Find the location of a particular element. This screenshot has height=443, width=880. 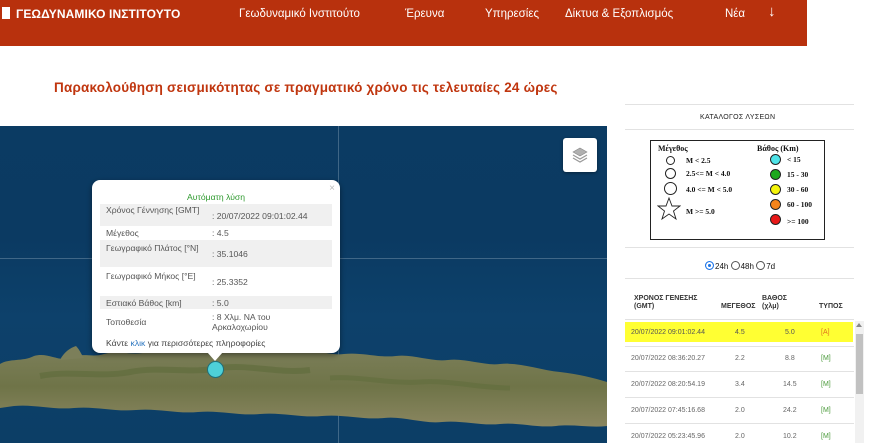

nav-item-news: Νέα is located at coordinates (735, 14).